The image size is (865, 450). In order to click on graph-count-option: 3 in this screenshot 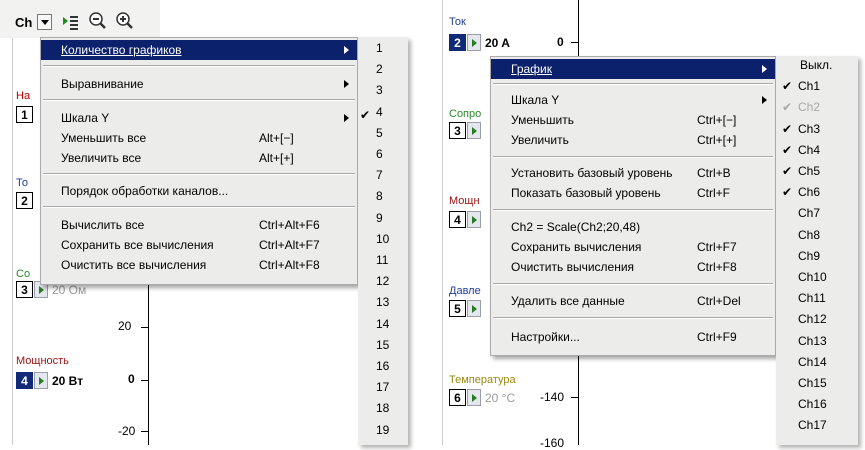, I will do `click(379, 90)`.